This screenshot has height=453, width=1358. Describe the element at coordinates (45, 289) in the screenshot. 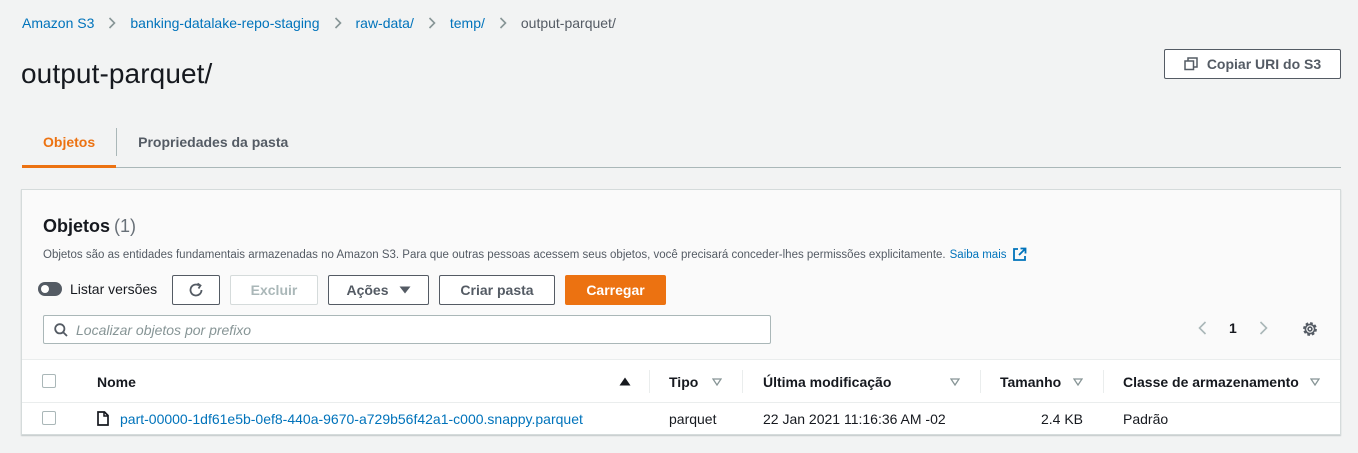

I see `toggle-knob` at that location.